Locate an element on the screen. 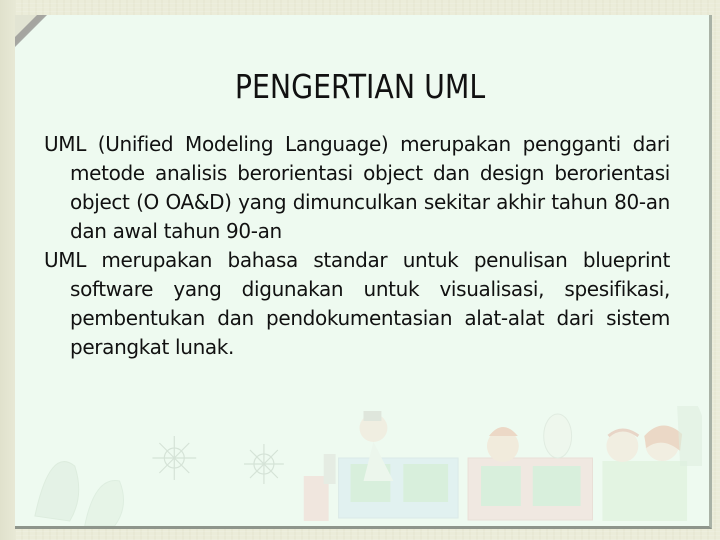  train-car-icon is located at coordinates (530, 467).